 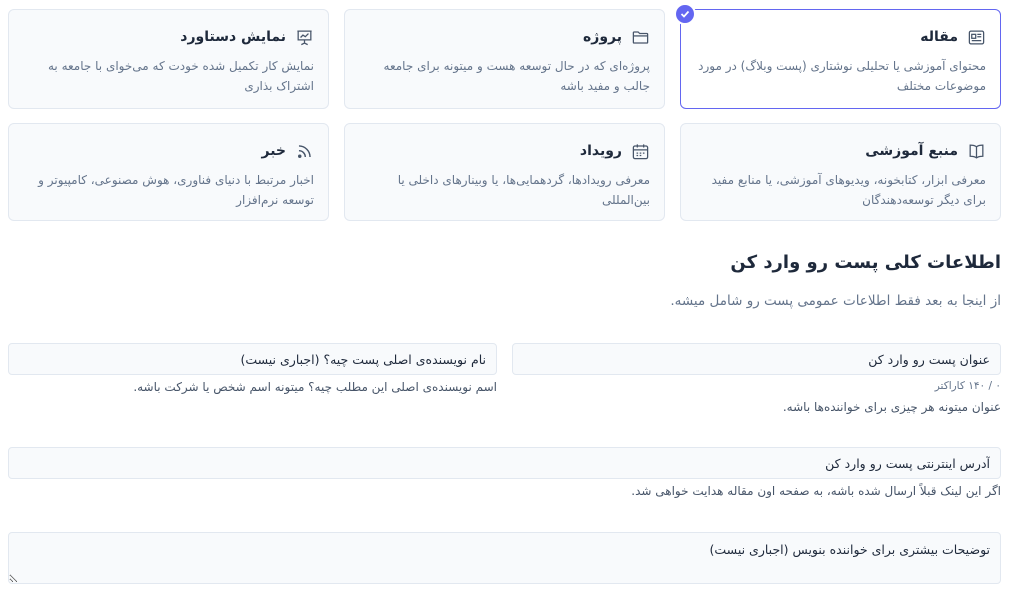 What do you see at coordinates (976, 151) in the screenshot?
I see `book-icon` at bounding box center [976, 151].